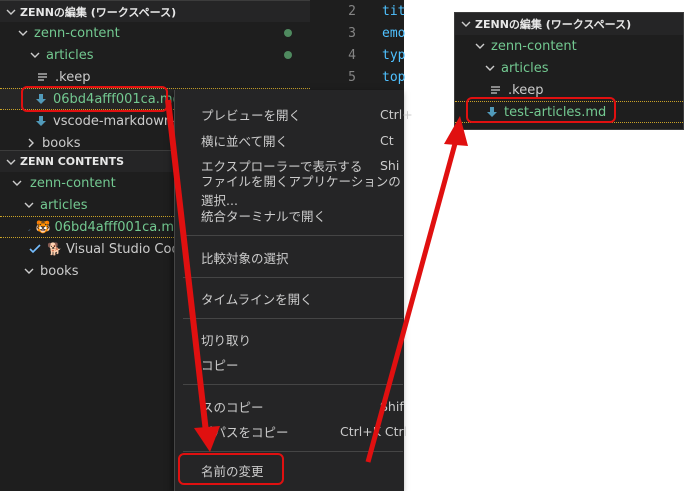 The width and height of the screenshot is (688, 491). I want to click on chevron-right-icon, so click(31, 143).